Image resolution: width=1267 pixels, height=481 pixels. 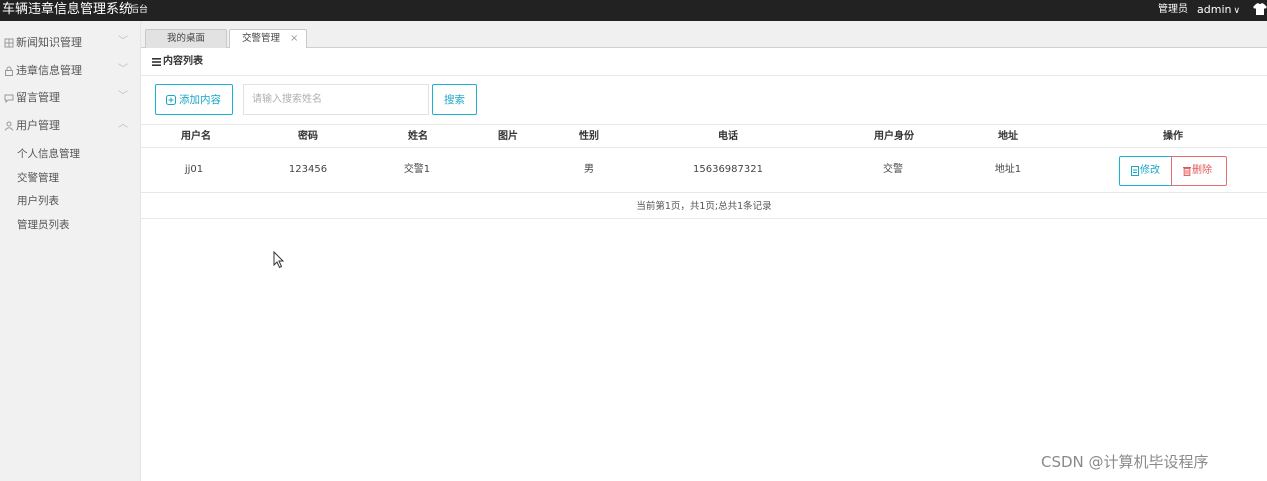 I want to click on sidebar-group-label: 新闻知识管理, so click(x=49, y=42).